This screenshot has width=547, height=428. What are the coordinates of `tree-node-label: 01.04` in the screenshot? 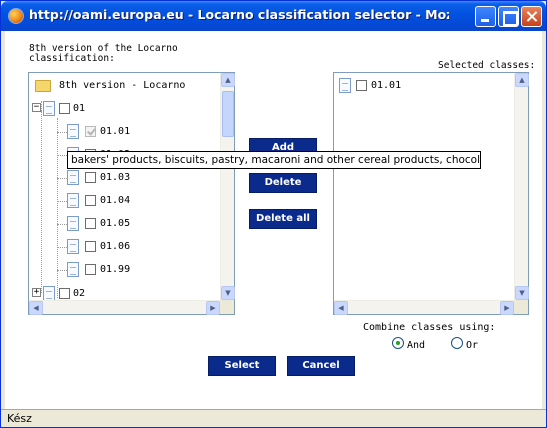 It's located at (115, 200).